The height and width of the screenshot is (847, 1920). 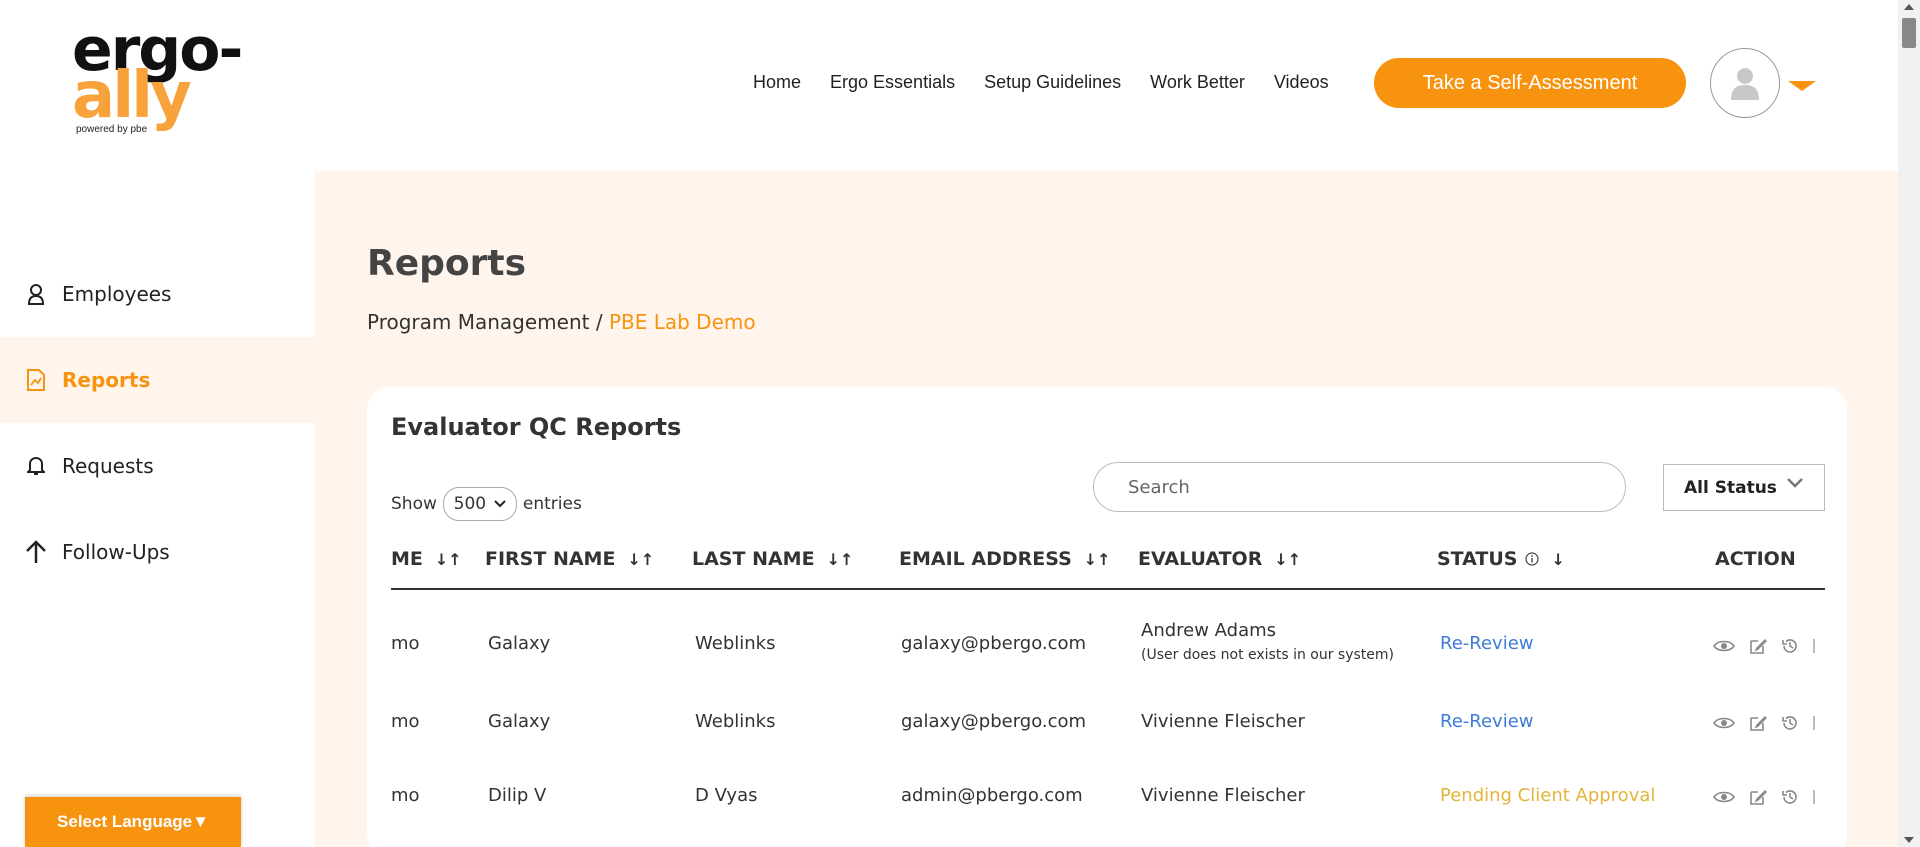 What do you see at coordinates (536, 427) in the screenshot?
I see `card-title: Evaluator QC Reports` at bounding box center [536, 427].